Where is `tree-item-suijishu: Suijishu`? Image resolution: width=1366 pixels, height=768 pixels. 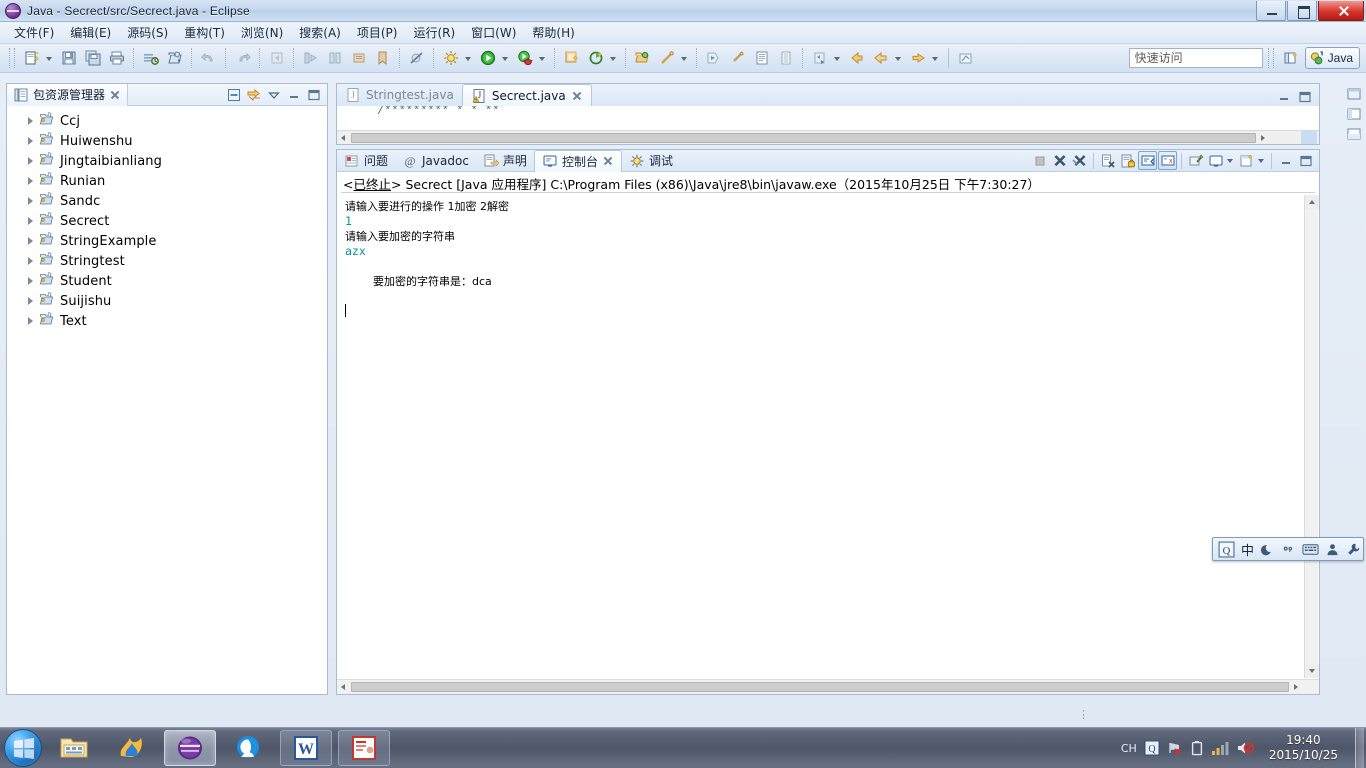
tree-item-suijishu: Suijishu is located at coordinates (167, 301).